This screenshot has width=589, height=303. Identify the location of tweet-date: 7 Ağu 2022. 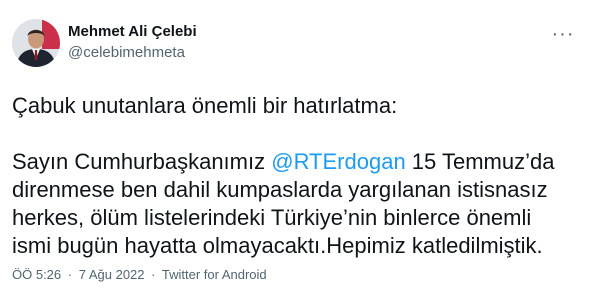
(112, 274).